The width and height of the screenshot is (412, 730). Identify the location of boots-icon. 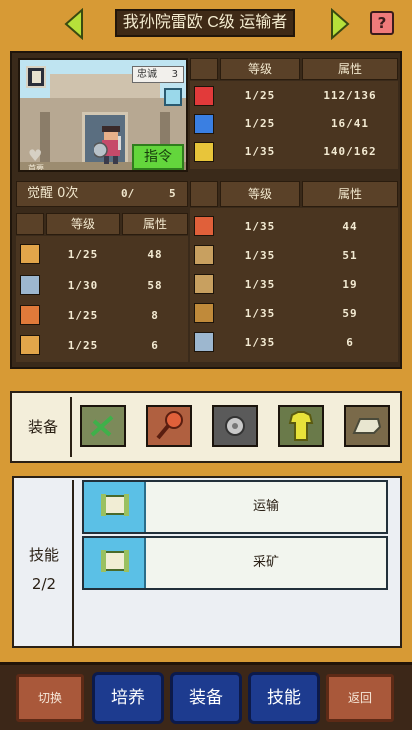
(367, 426).